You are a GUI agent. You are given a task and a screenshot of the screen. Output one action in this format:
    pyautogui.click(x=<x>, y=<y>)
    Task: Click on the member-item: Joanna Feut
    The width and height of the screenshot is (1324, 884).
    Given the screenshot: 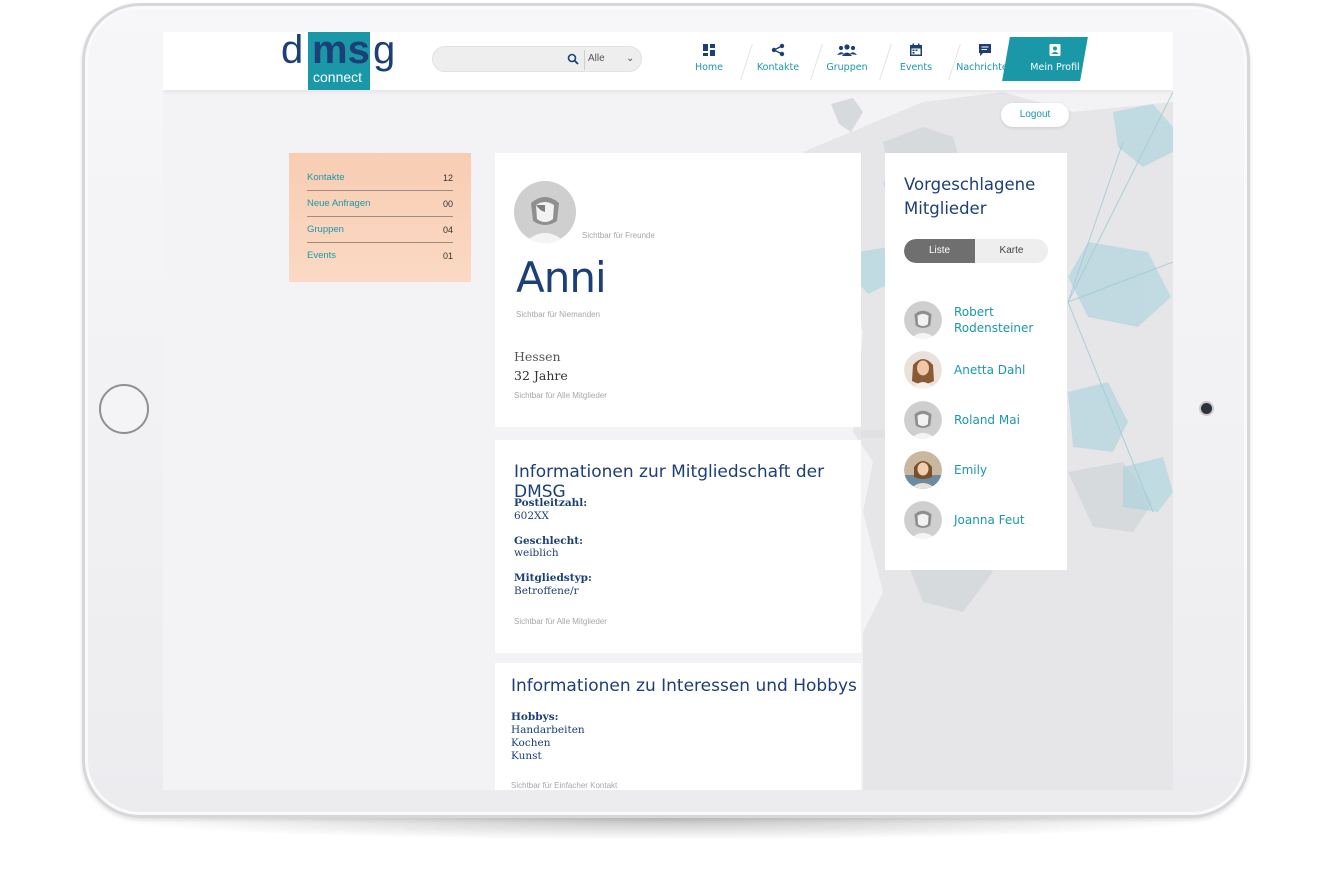 What is the action you would take?
    pyautogui.click(x=979, y=521)
    